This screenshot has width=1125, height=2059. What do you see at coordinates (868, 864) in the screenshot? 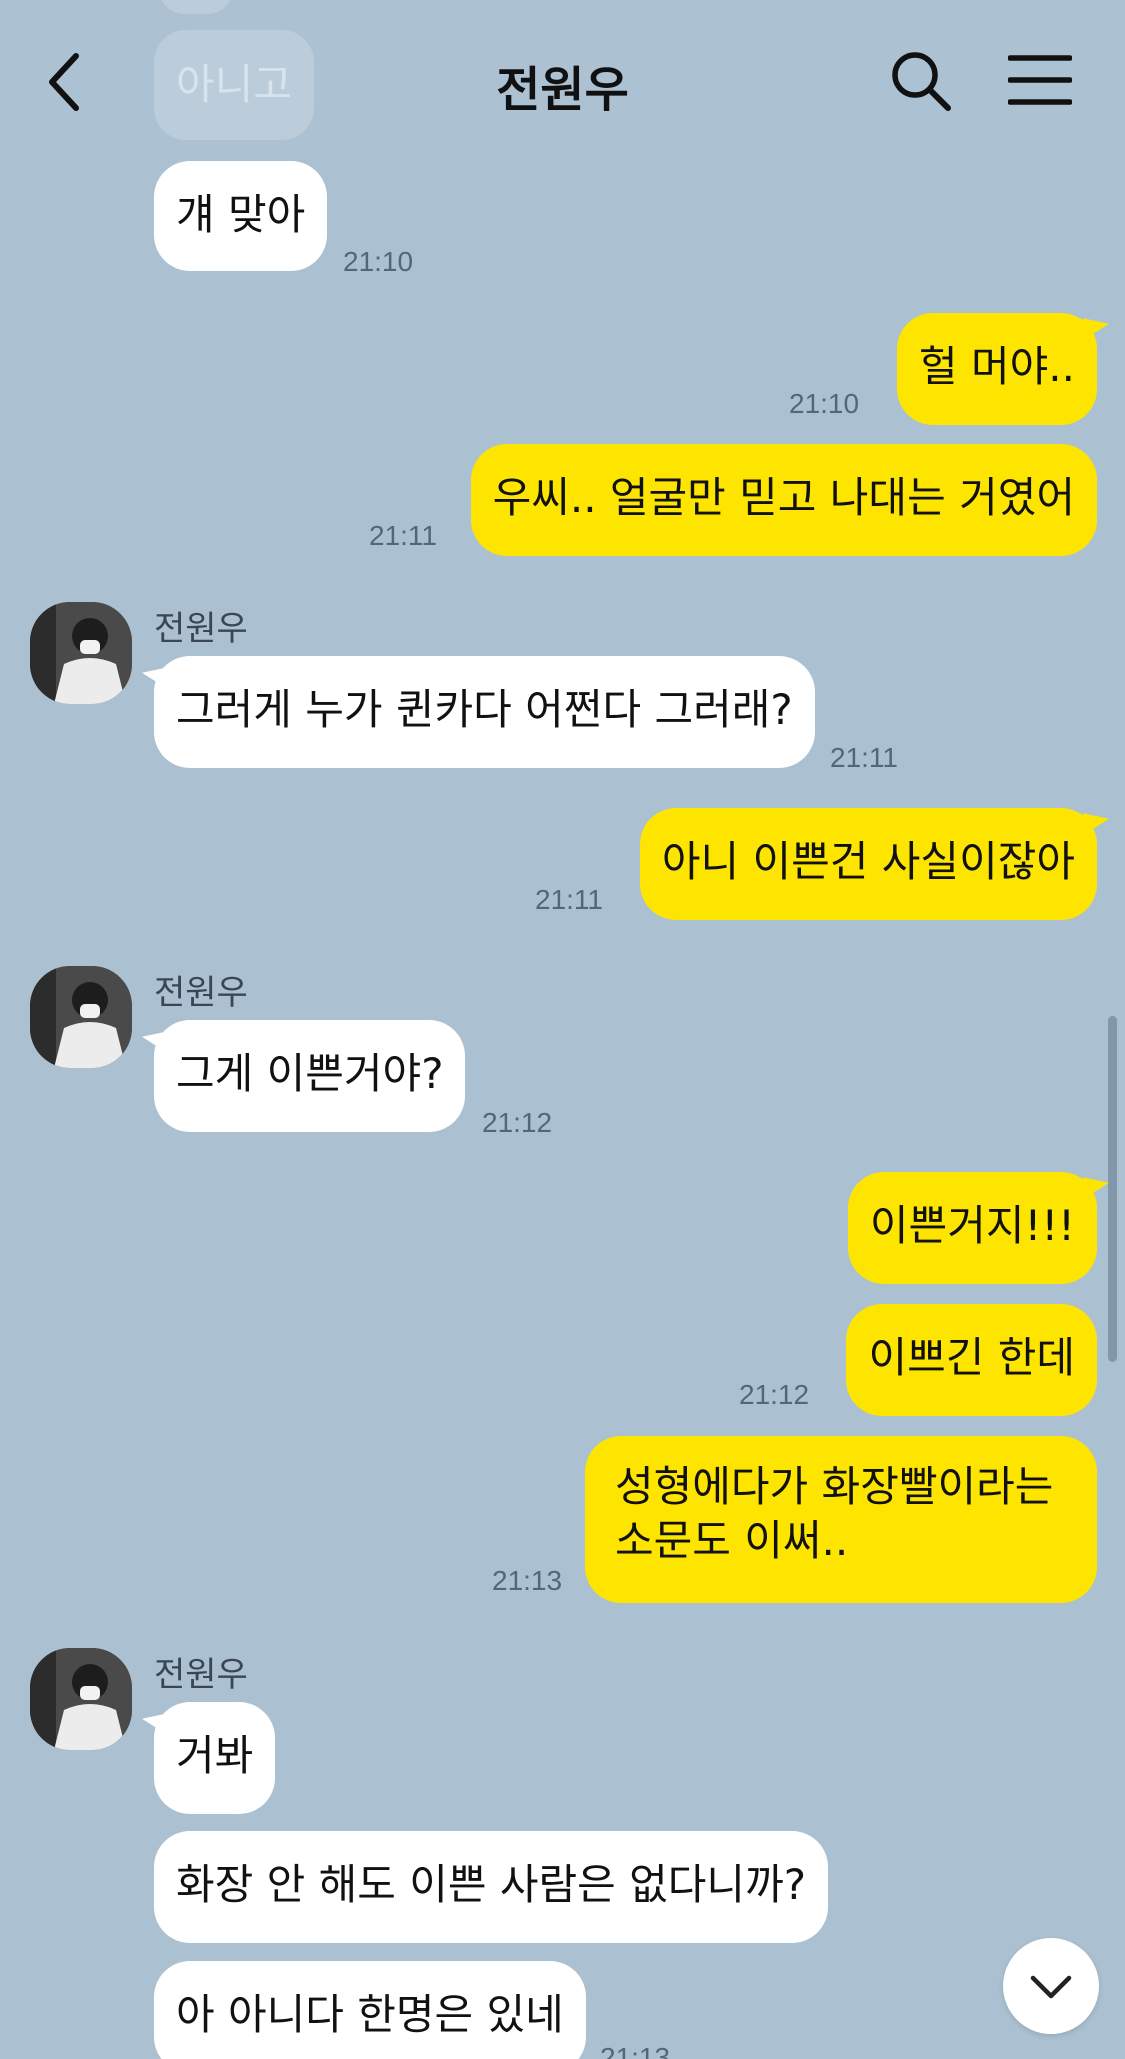
I see `outgoing-message-bubble: 아니 이쁜건 사실이잖아` at bounding box center [868, 864].